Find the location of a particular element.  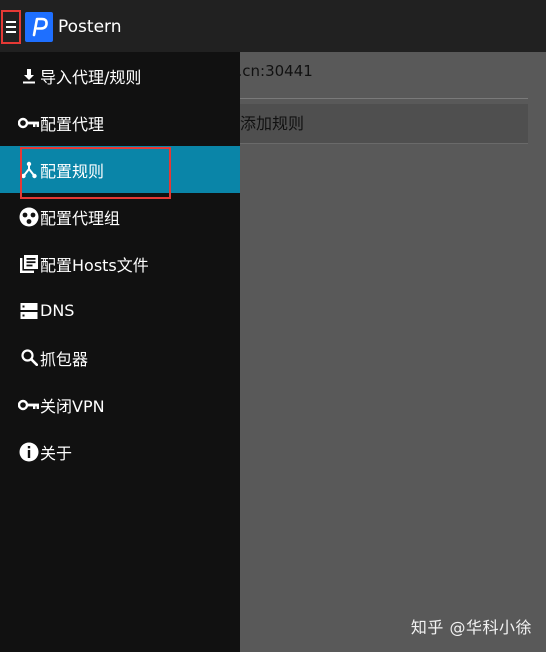

drawer-item-label: 关闭VPN is located at coordinates (72, 406).